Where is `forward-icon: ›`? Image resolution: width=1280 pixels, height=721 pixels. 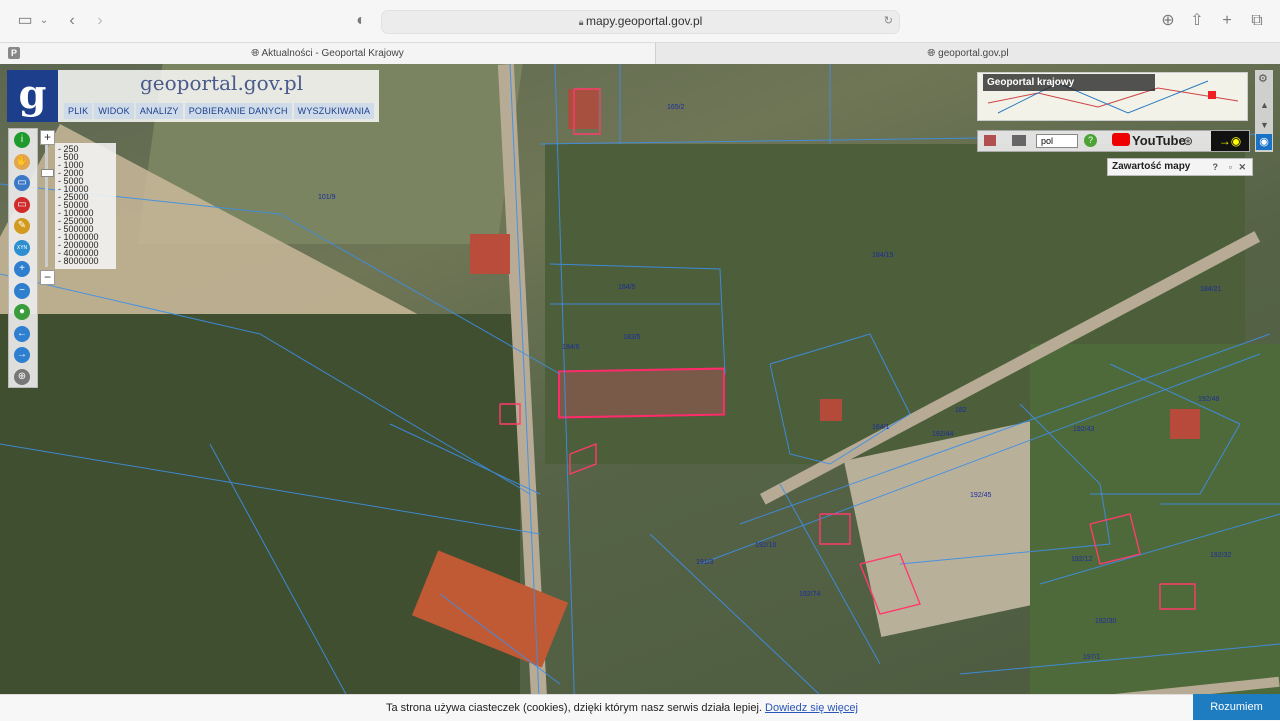 forward-icon: › is located at coordinates (100, 21).